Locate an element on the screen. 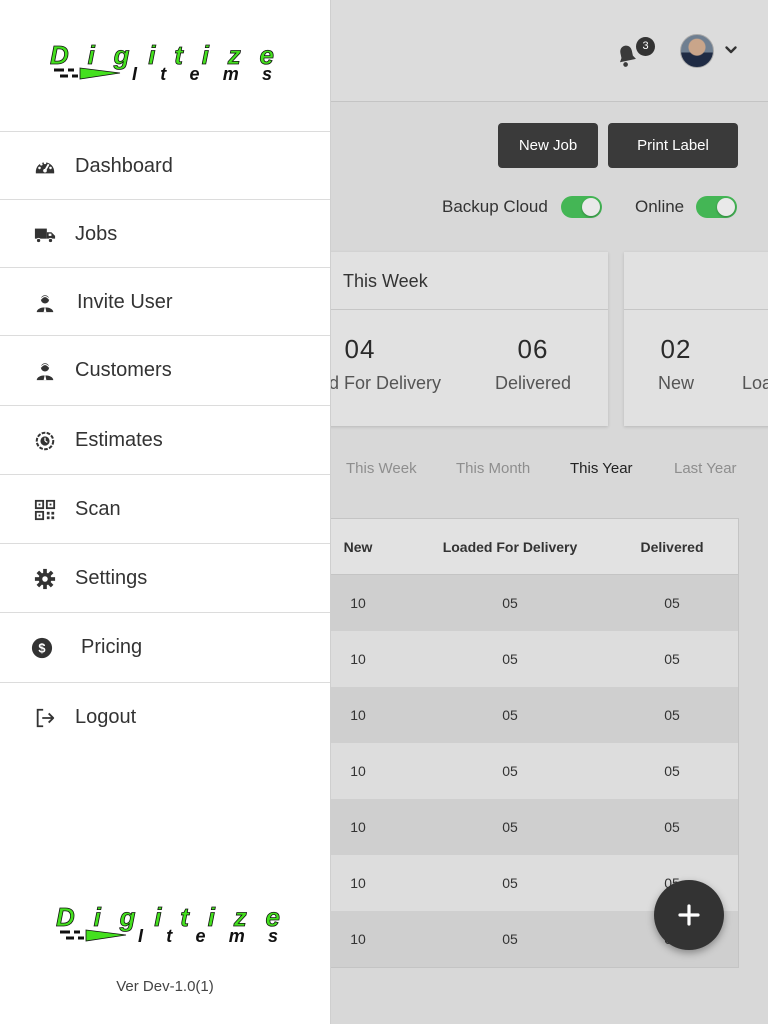 This screenshot has width=768, height=1024. estimate-icon is located at coordinates (45, 441).